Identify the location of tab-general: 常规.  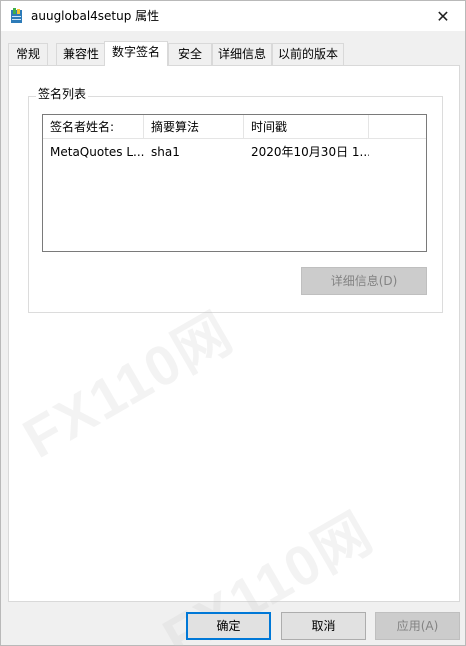
(28, 54).